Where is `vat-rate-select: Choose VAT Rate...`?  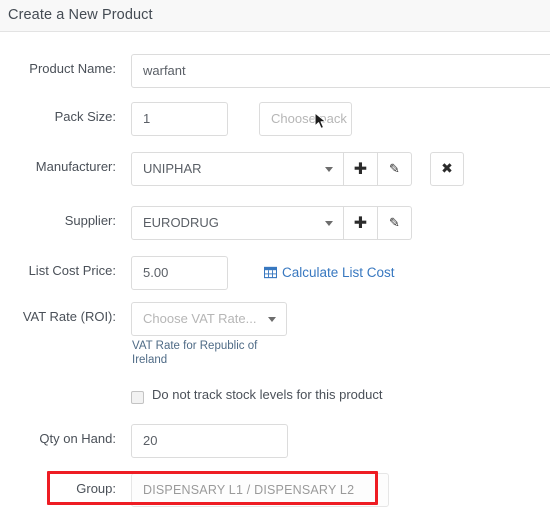 vat-rate-select: Choose VAT Rate... is located at coordinates (209, 319).